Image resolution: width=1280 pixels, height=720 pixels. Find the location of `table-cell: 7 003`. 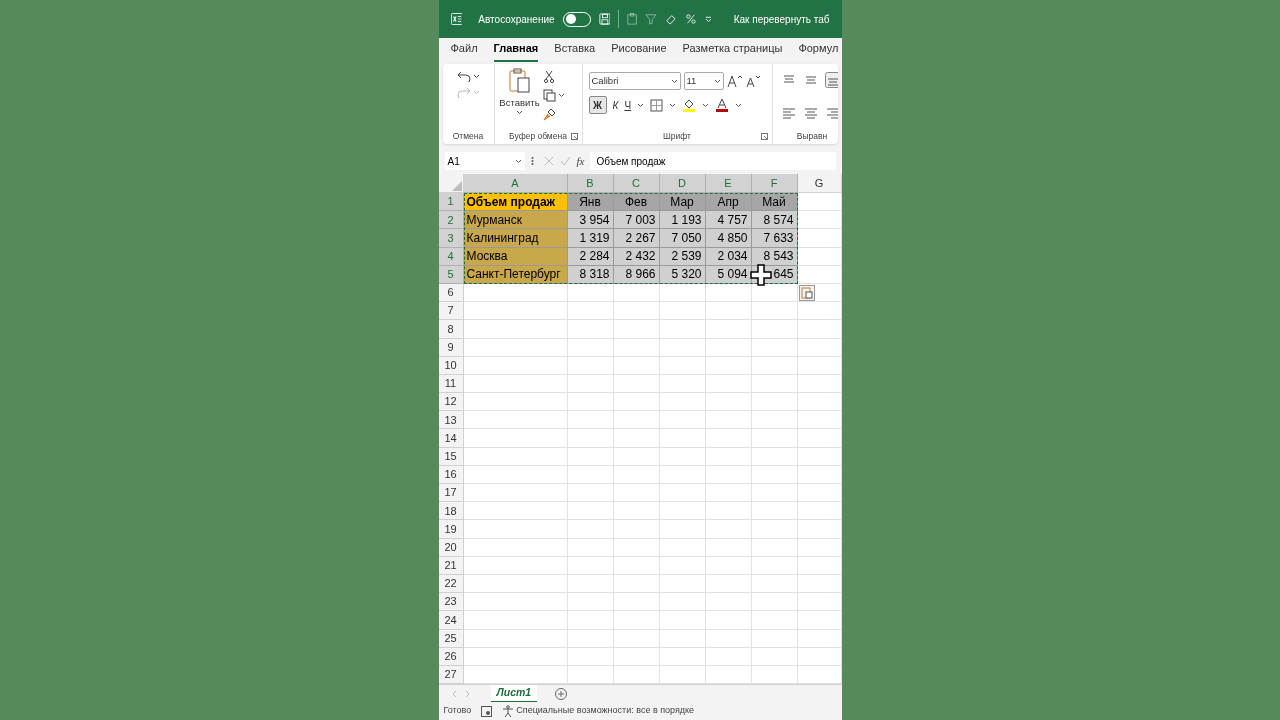

table-cell: 7 003 is located at coordinates (636, 220).